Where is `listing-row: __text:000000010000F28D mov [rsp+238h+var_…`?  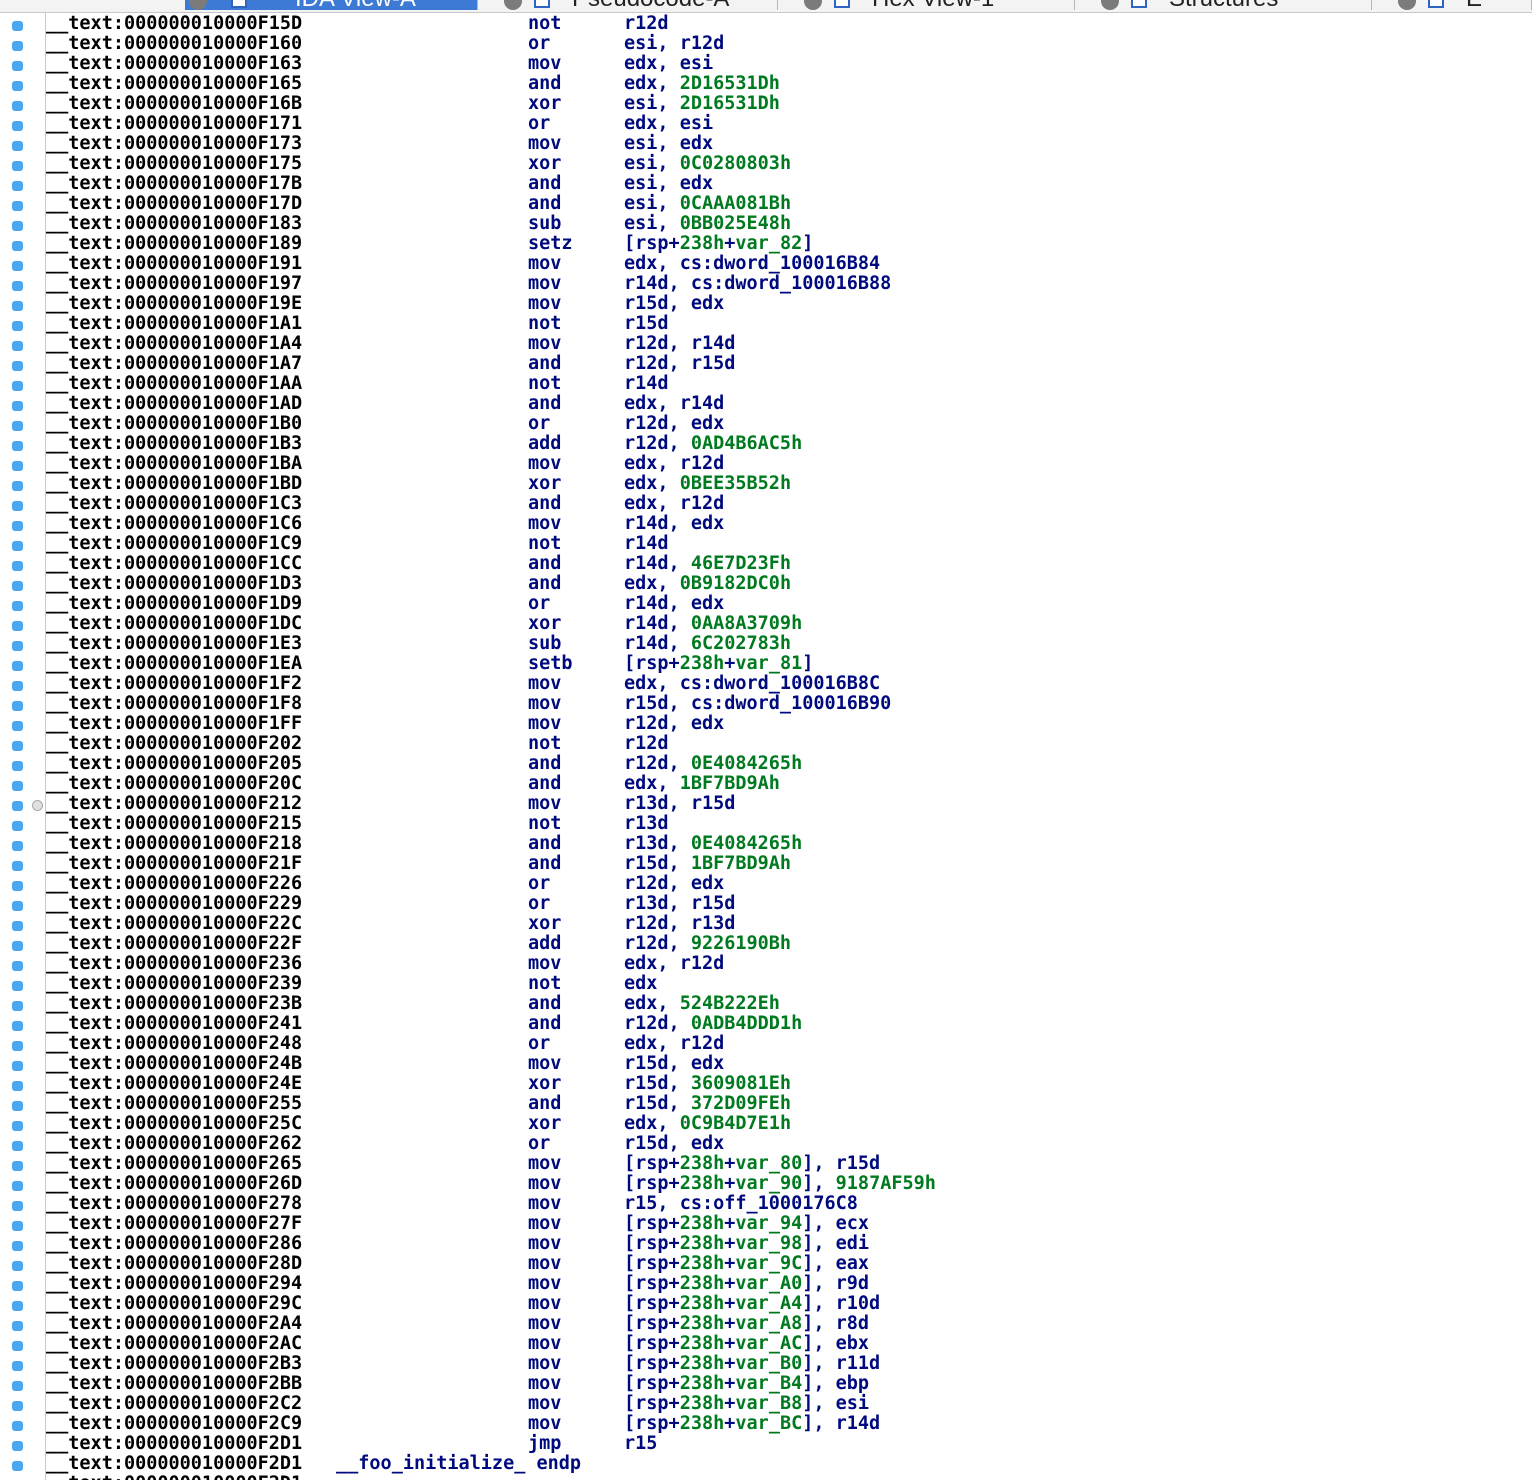
listing-row: __text:000000010000F28D mov [rsp+238h+var_… is located at coordinates (789, 1264).